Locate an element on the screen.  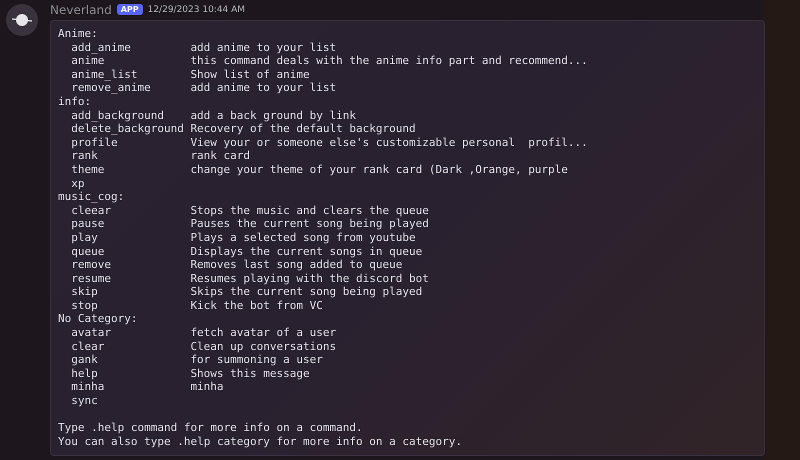
command-name: help is located at coordinates (85, 373).